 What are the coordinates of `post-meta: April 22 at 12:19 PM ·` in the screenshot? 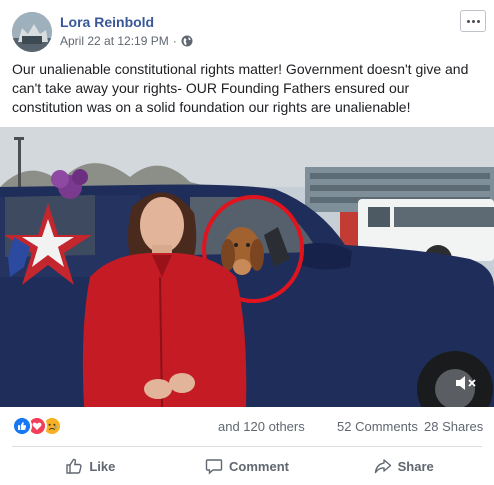 It's located at (126, 41).